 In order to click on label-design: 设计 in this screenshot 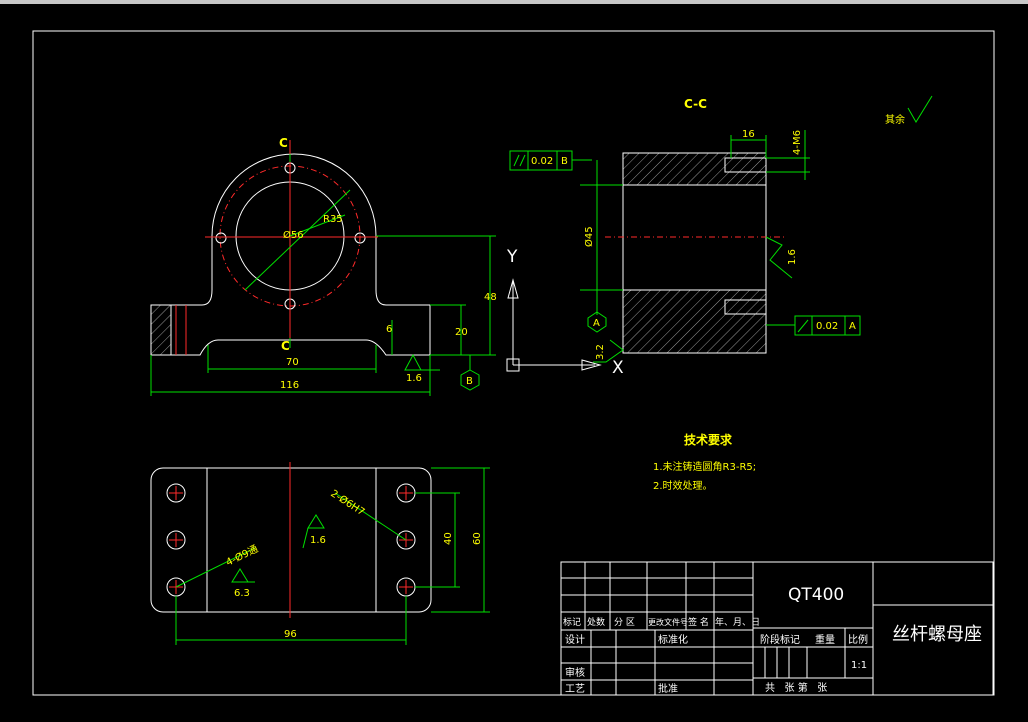, I will do `click(575, 639)`.